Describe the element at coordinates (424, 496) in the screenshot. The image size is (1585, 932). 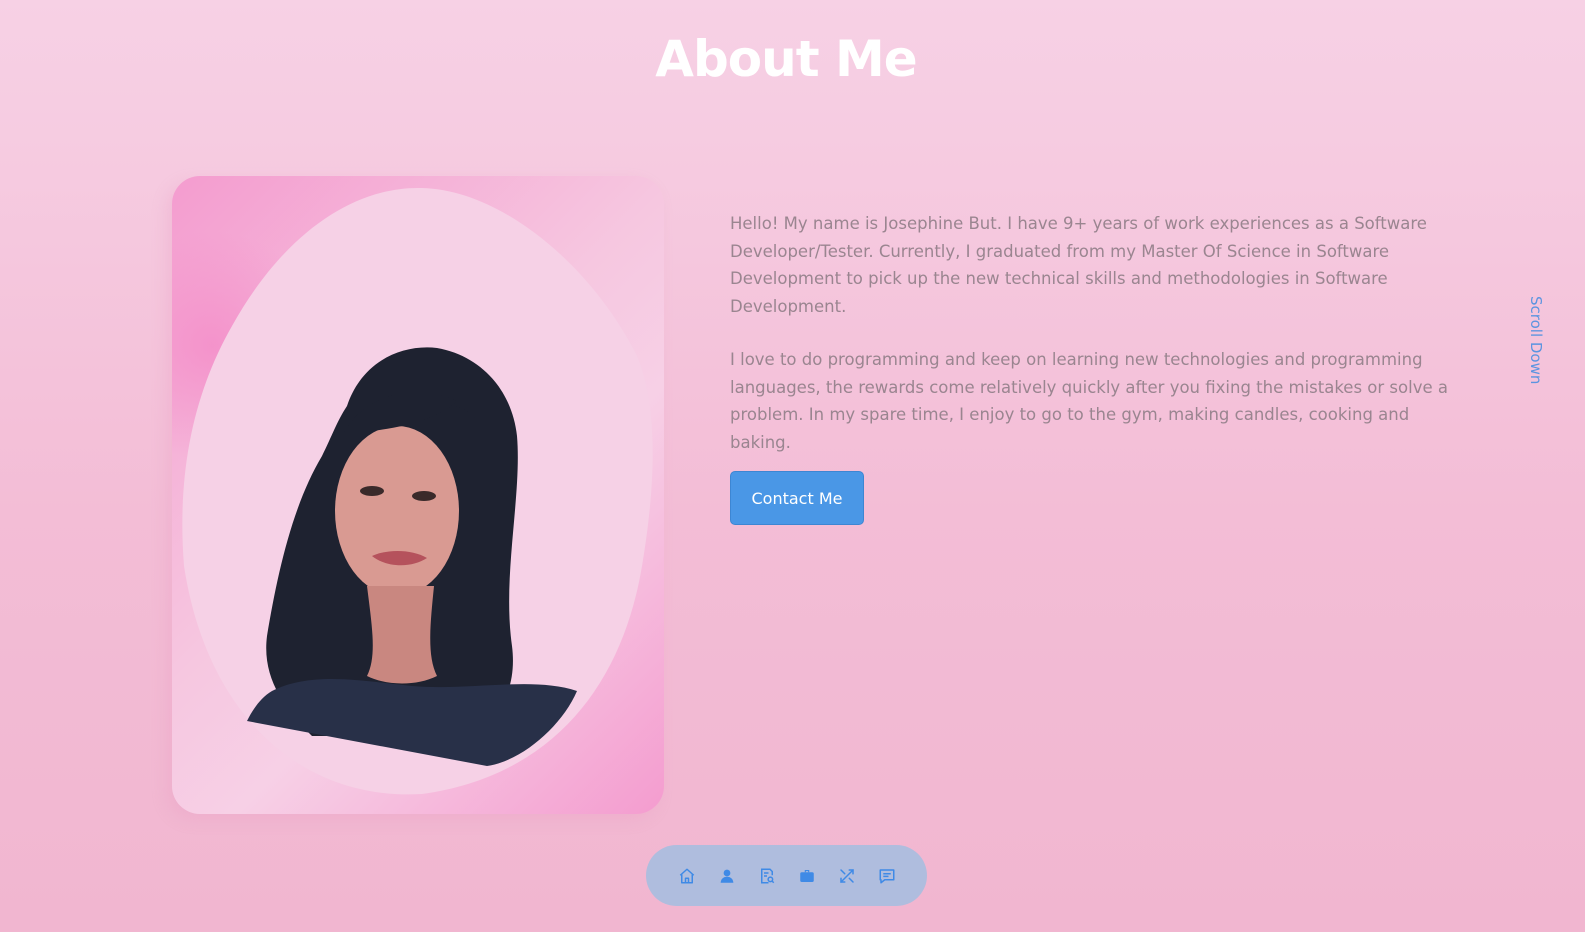
I see `portrait-right-eye` at that location.